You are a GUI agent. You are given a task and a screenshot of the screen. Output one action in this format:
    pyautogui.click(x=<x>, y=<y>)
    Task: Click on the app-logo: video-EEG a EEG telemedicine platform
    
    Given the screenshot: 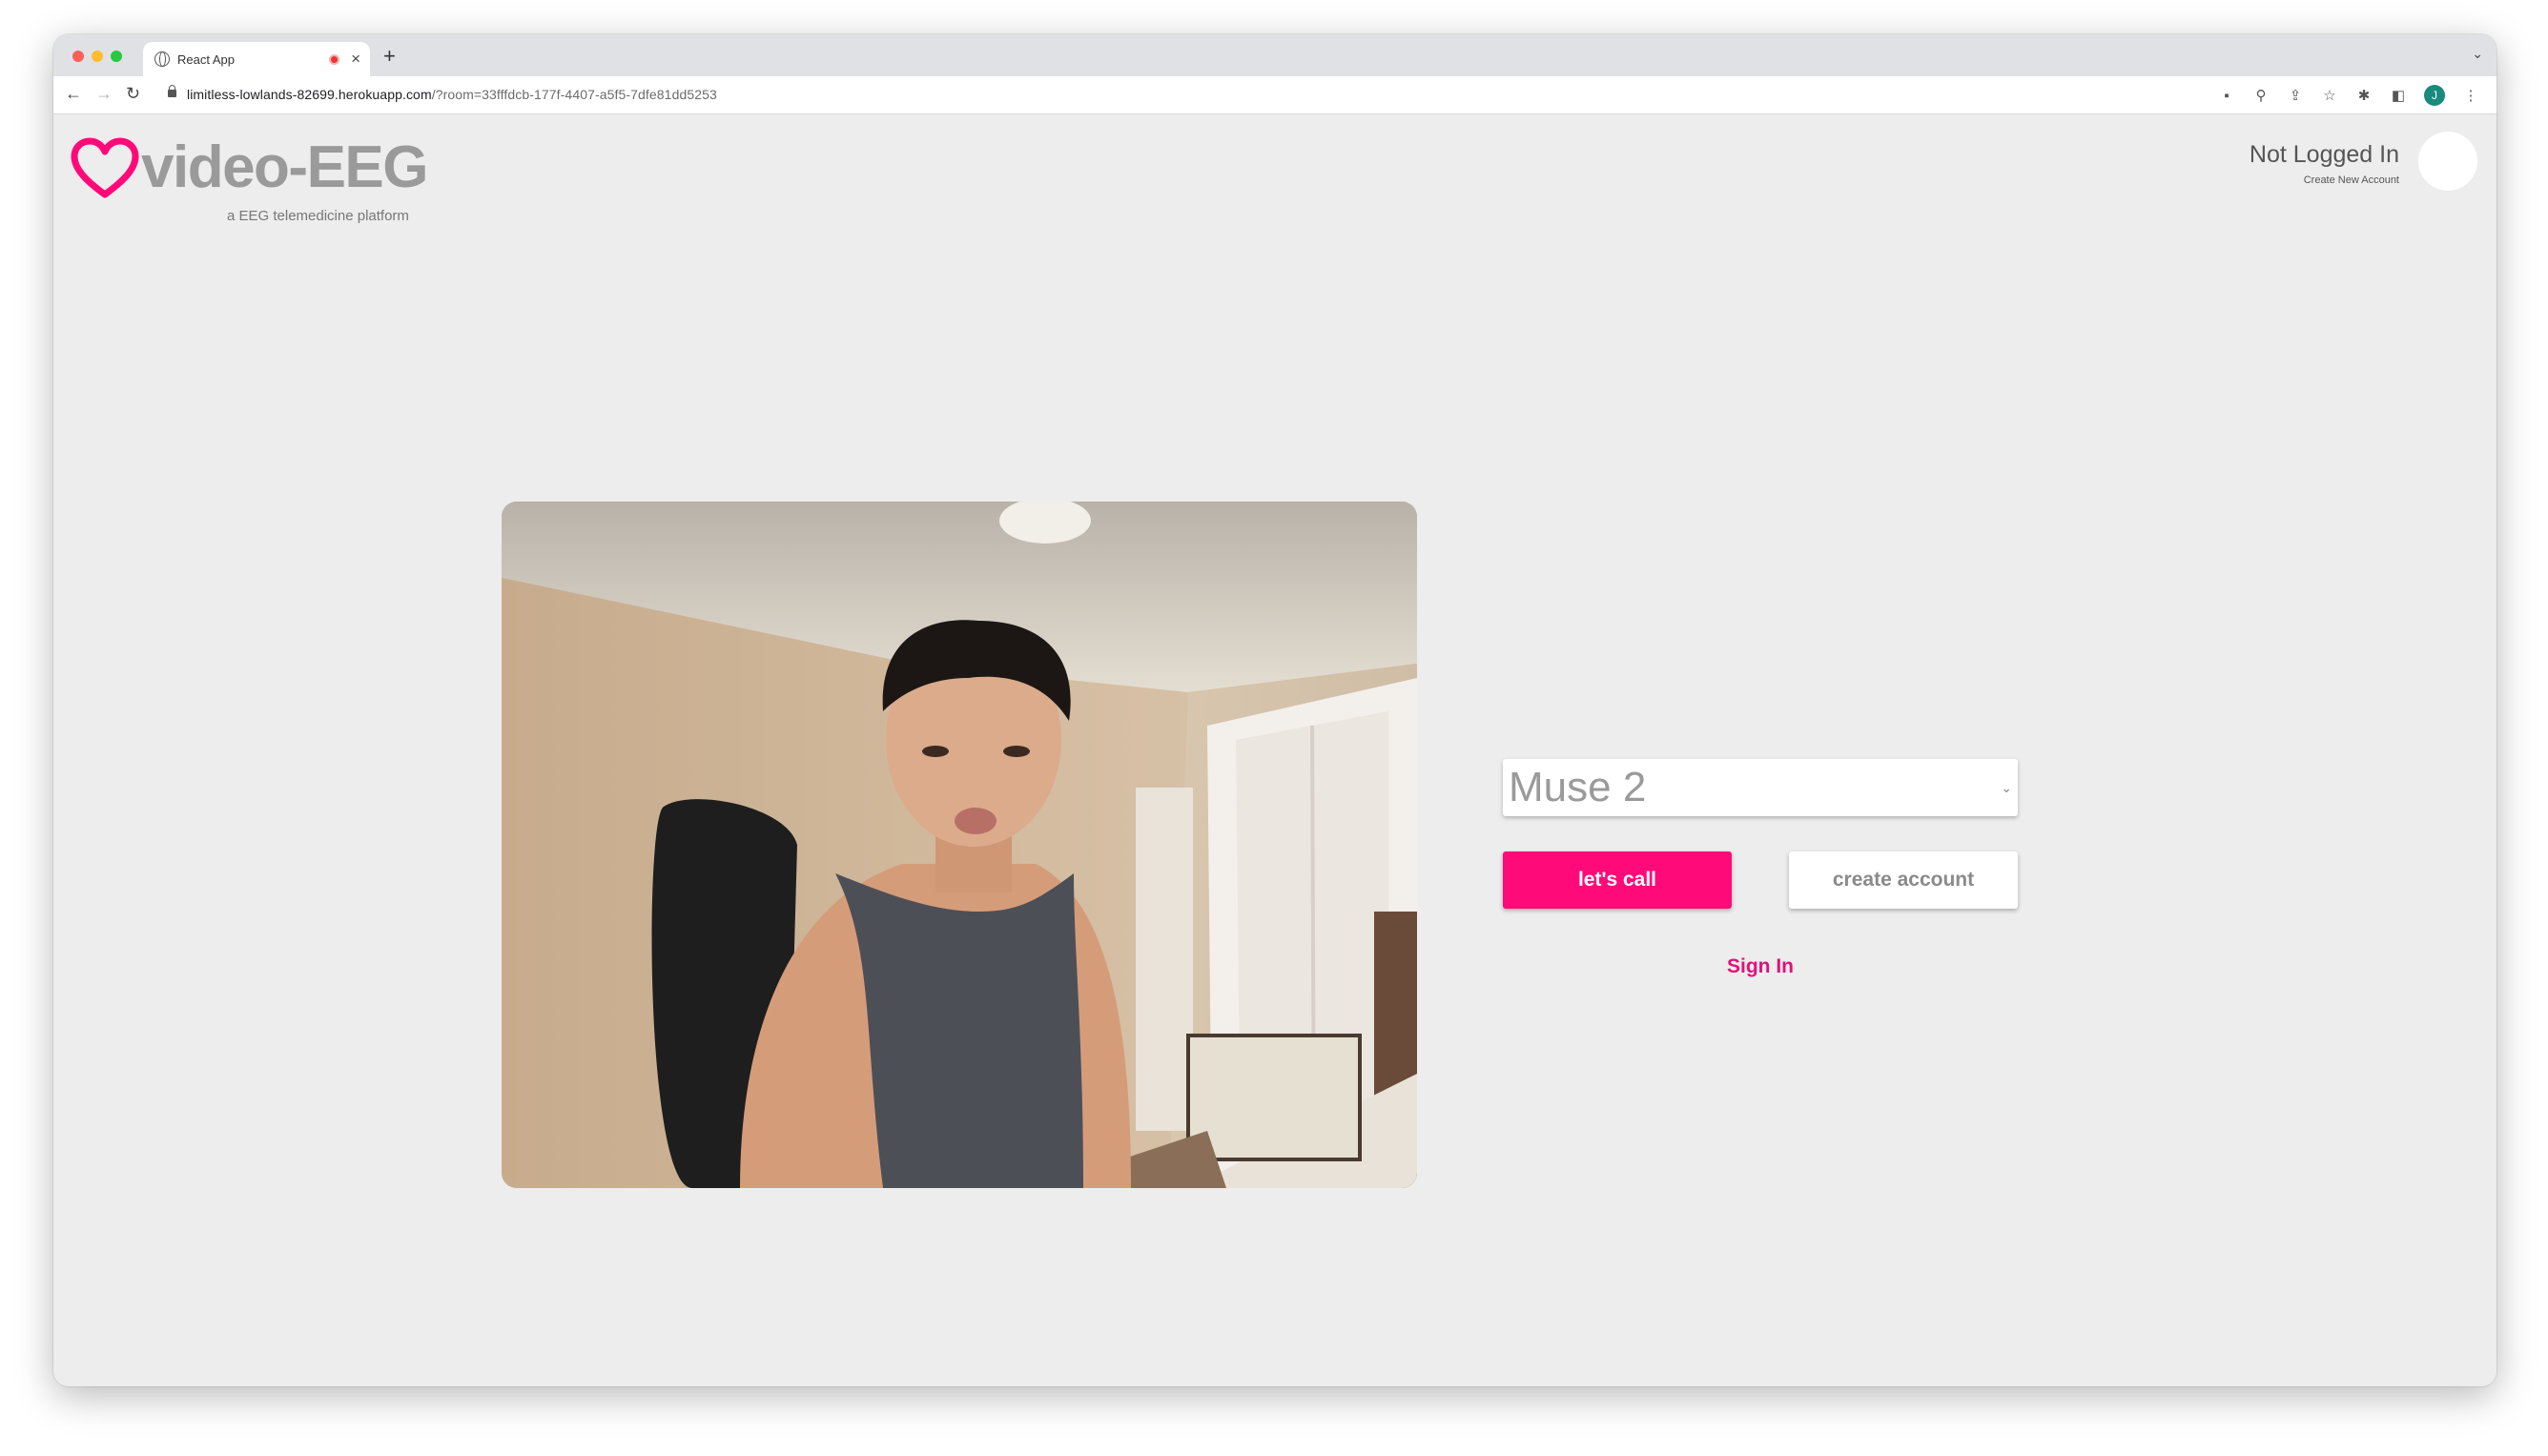 What is the action you would take?
    pyautogui.click(x=271, y=179)
    